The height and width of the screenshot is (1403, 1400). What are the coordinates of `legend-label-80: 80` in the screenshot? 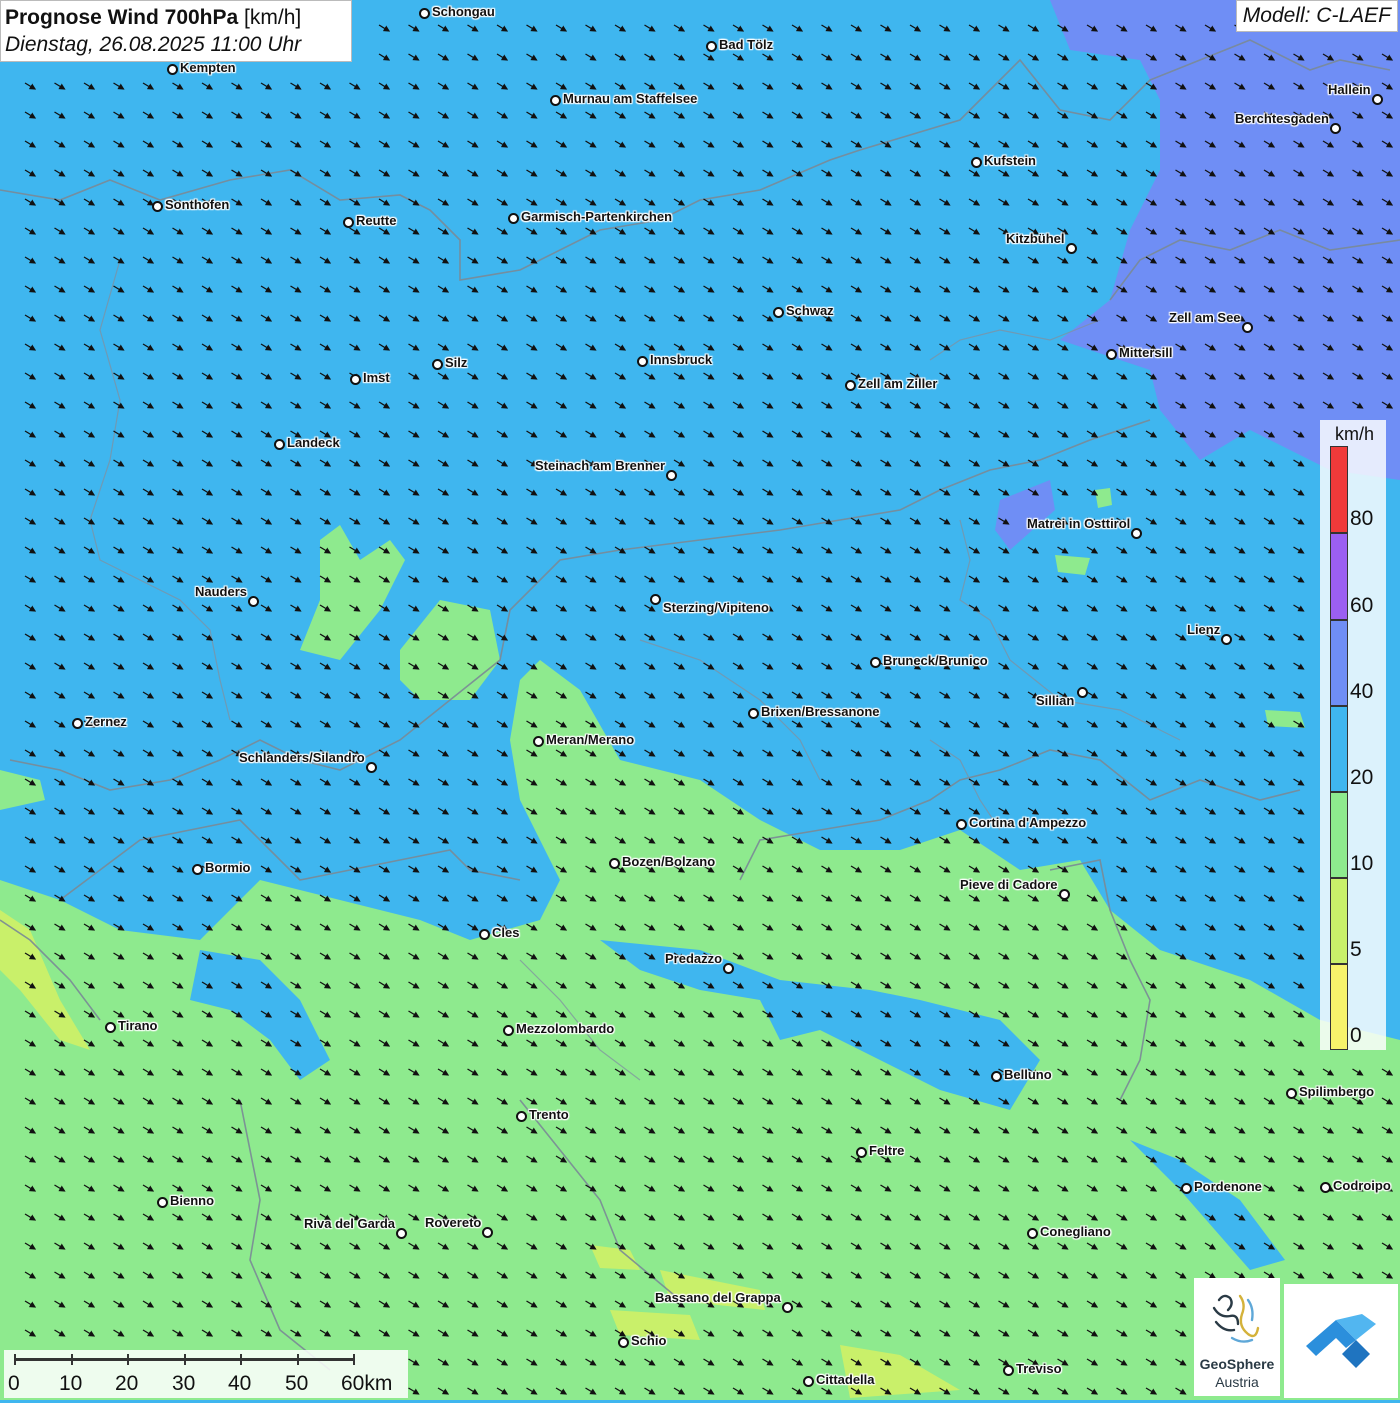 It's located at (1362, 518).